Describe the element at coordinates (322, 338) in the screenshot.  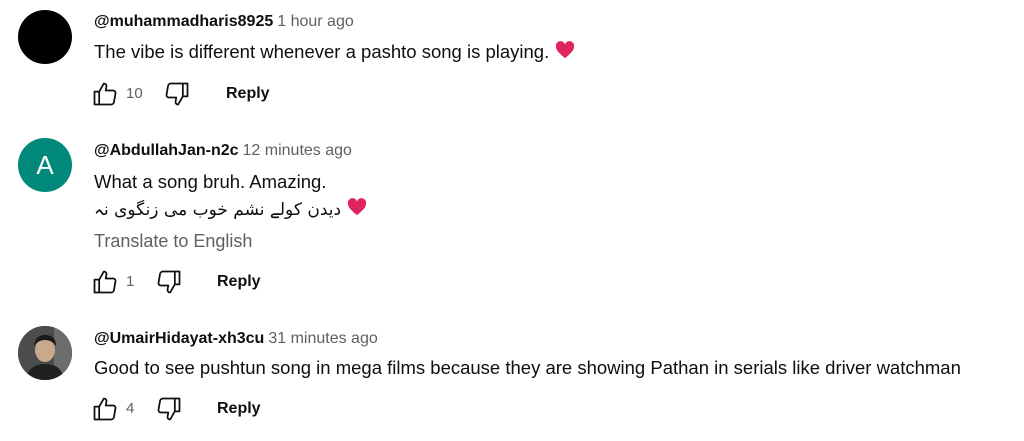
I see `comment-timestamp: 31 minutes ago` at that location.